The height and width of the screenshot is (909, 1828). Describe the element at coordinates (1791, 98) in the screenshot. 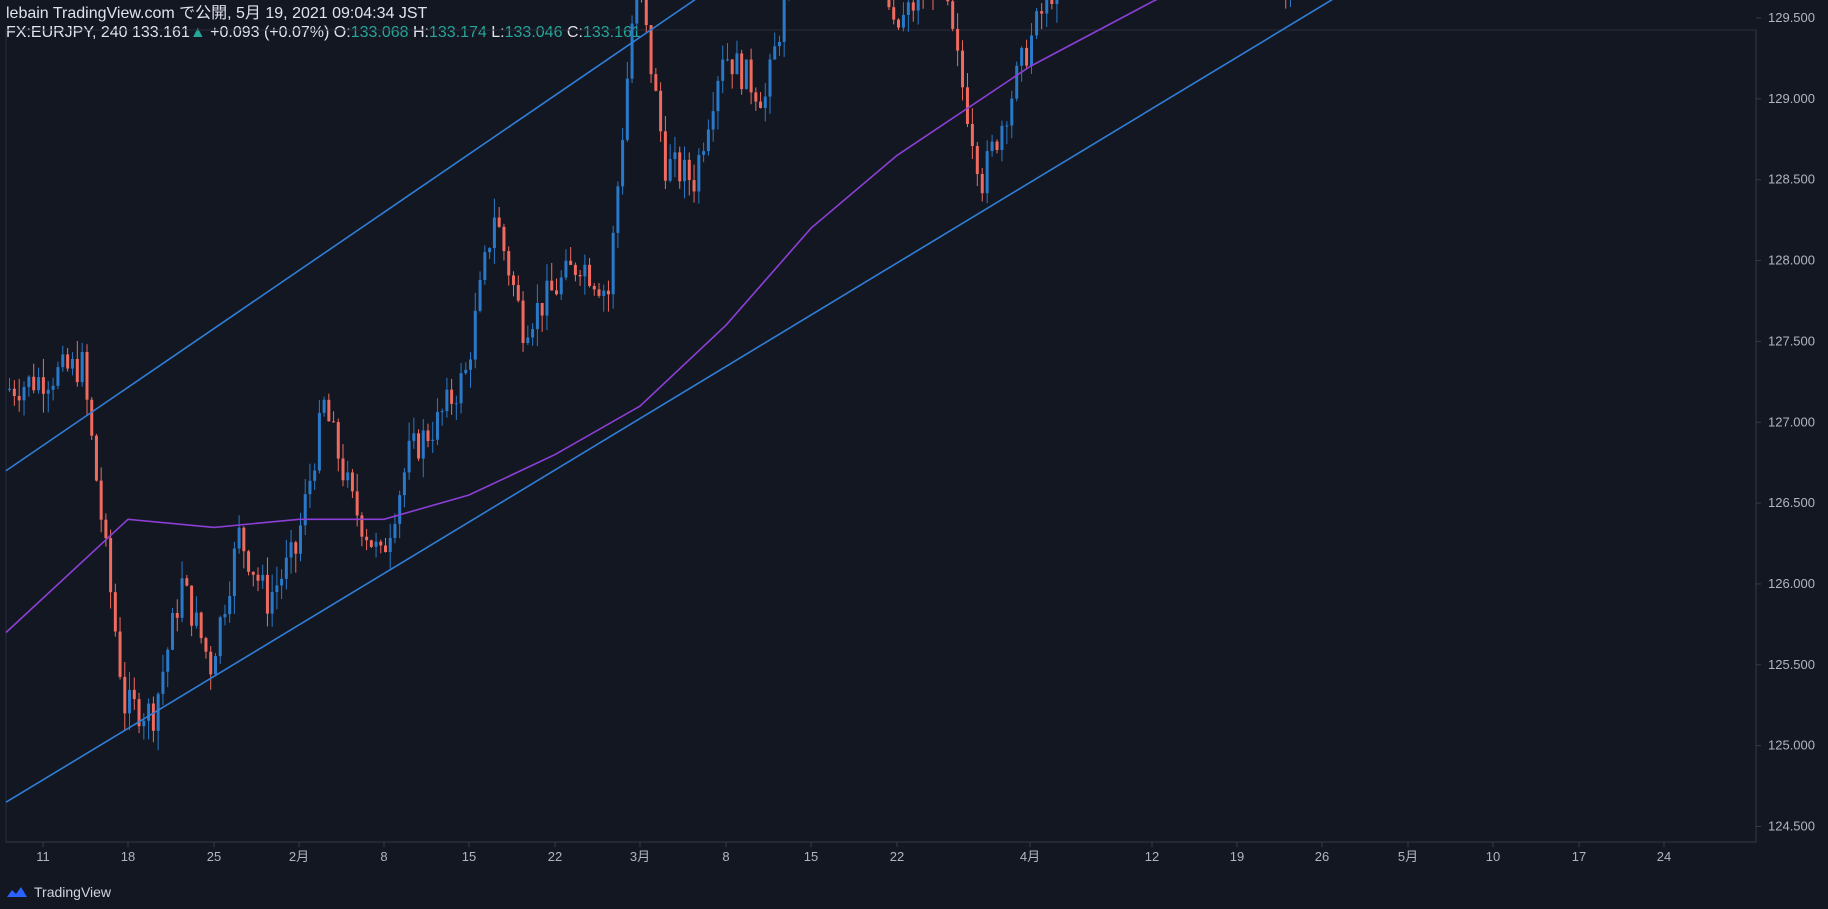

I see `price-tick-label: 129.000` at that location.